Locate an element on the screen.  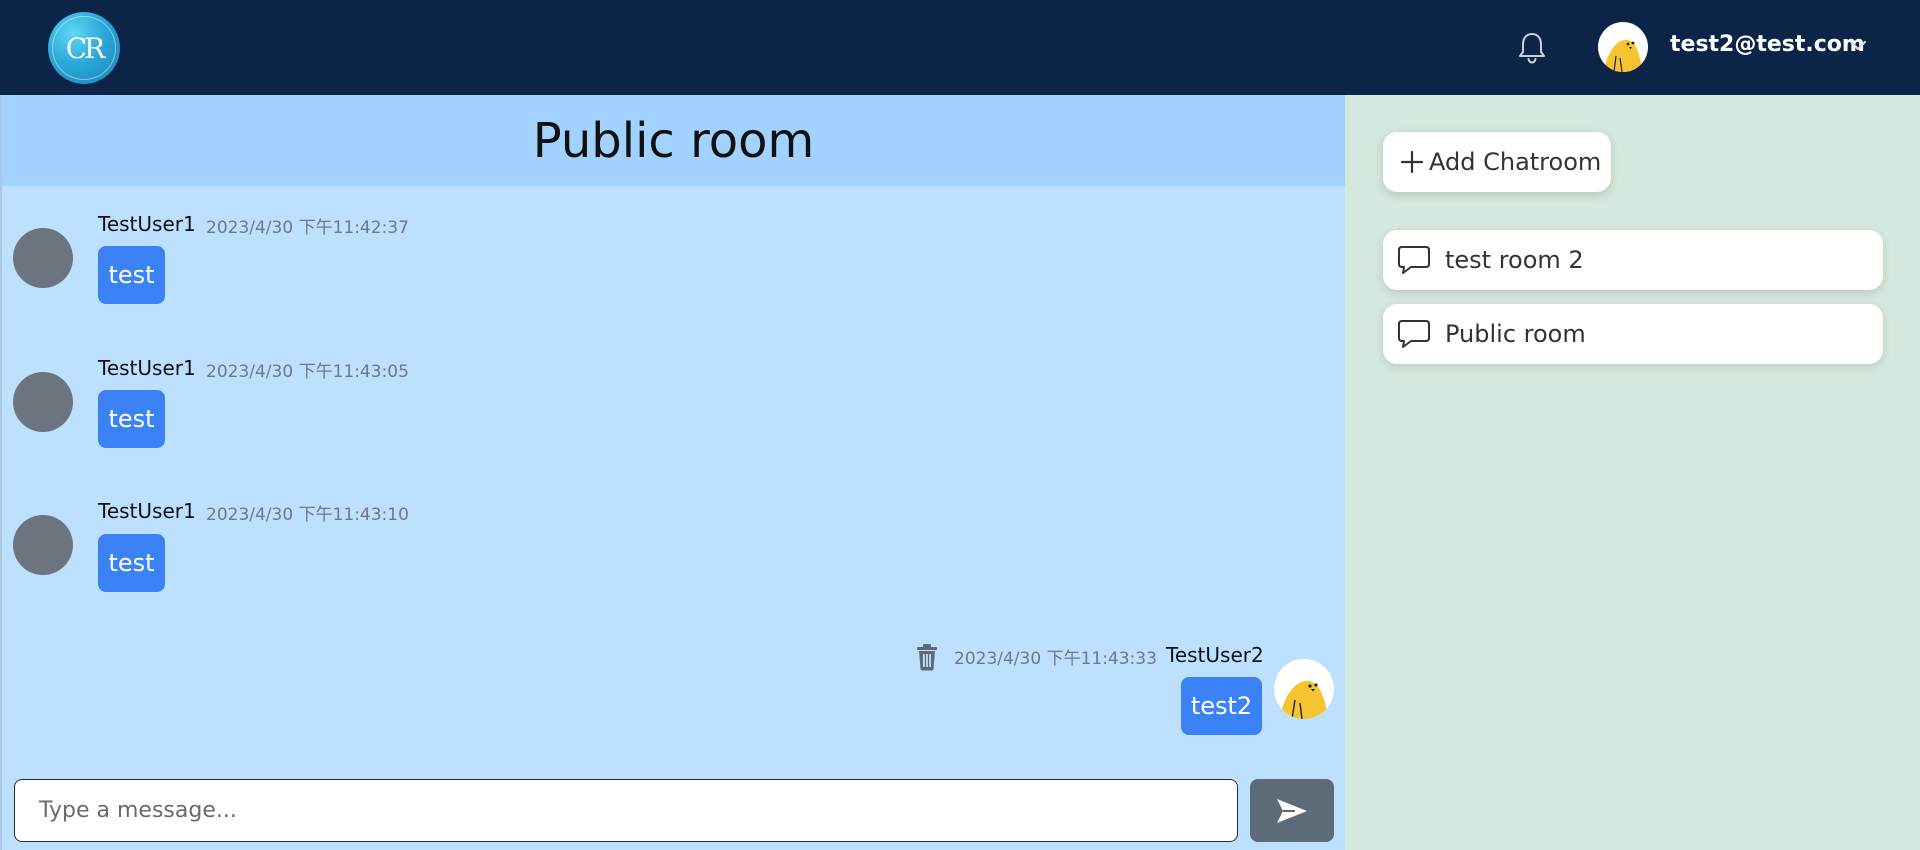
own-avatar is located at coordinates (1304, 689).